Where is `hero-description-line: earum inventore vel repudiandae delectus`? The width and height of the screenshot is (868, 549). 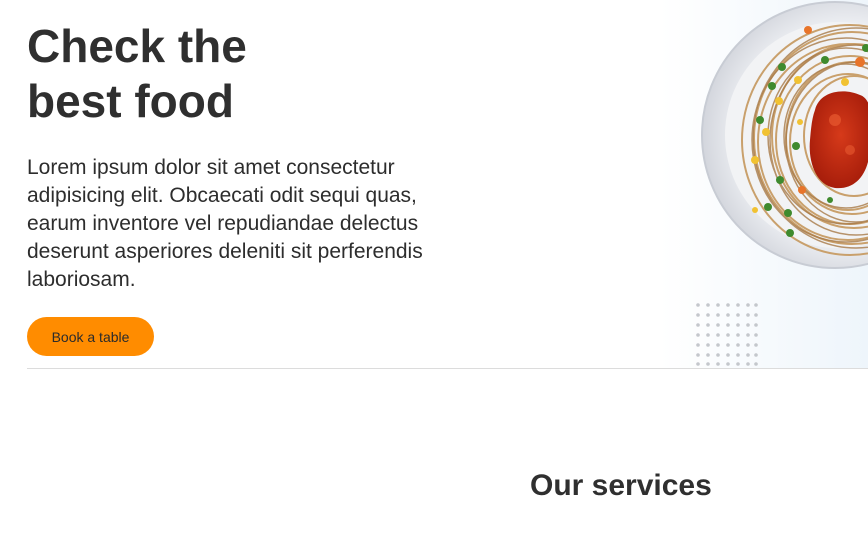 hero-description-line: earum inventore vel repudiandae delectus is located at coordinates (223, 223).